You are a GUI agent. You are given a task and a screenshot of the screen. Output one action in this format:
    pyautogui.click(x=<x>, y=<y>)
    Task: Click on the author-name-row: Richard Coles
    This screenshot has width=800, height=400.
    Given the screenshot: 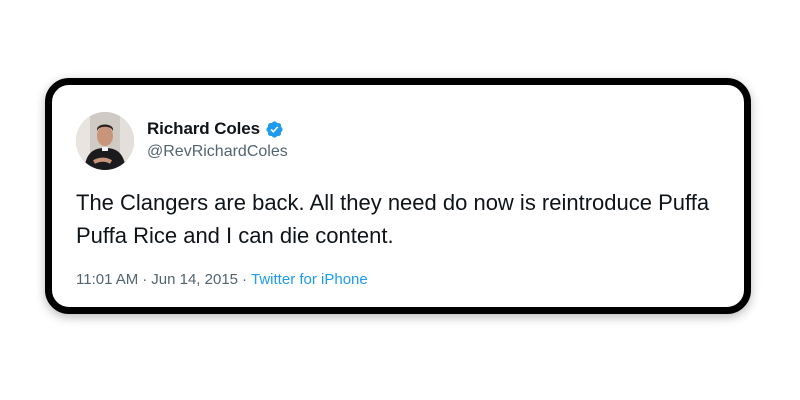 What is the action you would take?
    pyautogui.click(x=215, y=129)
    